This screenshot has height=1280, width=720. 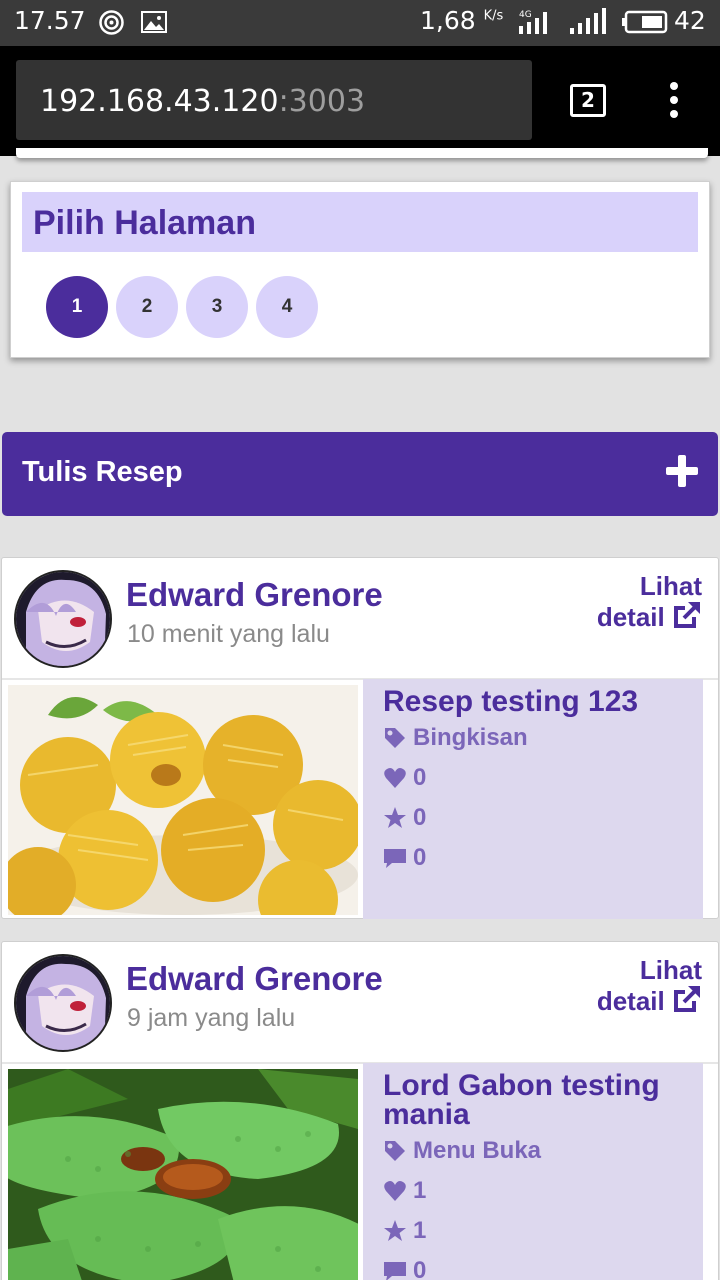 What do you see at coordinates (588, 21) in the screenshot?
I see `signal-icon` at bounding box center [588, 21].